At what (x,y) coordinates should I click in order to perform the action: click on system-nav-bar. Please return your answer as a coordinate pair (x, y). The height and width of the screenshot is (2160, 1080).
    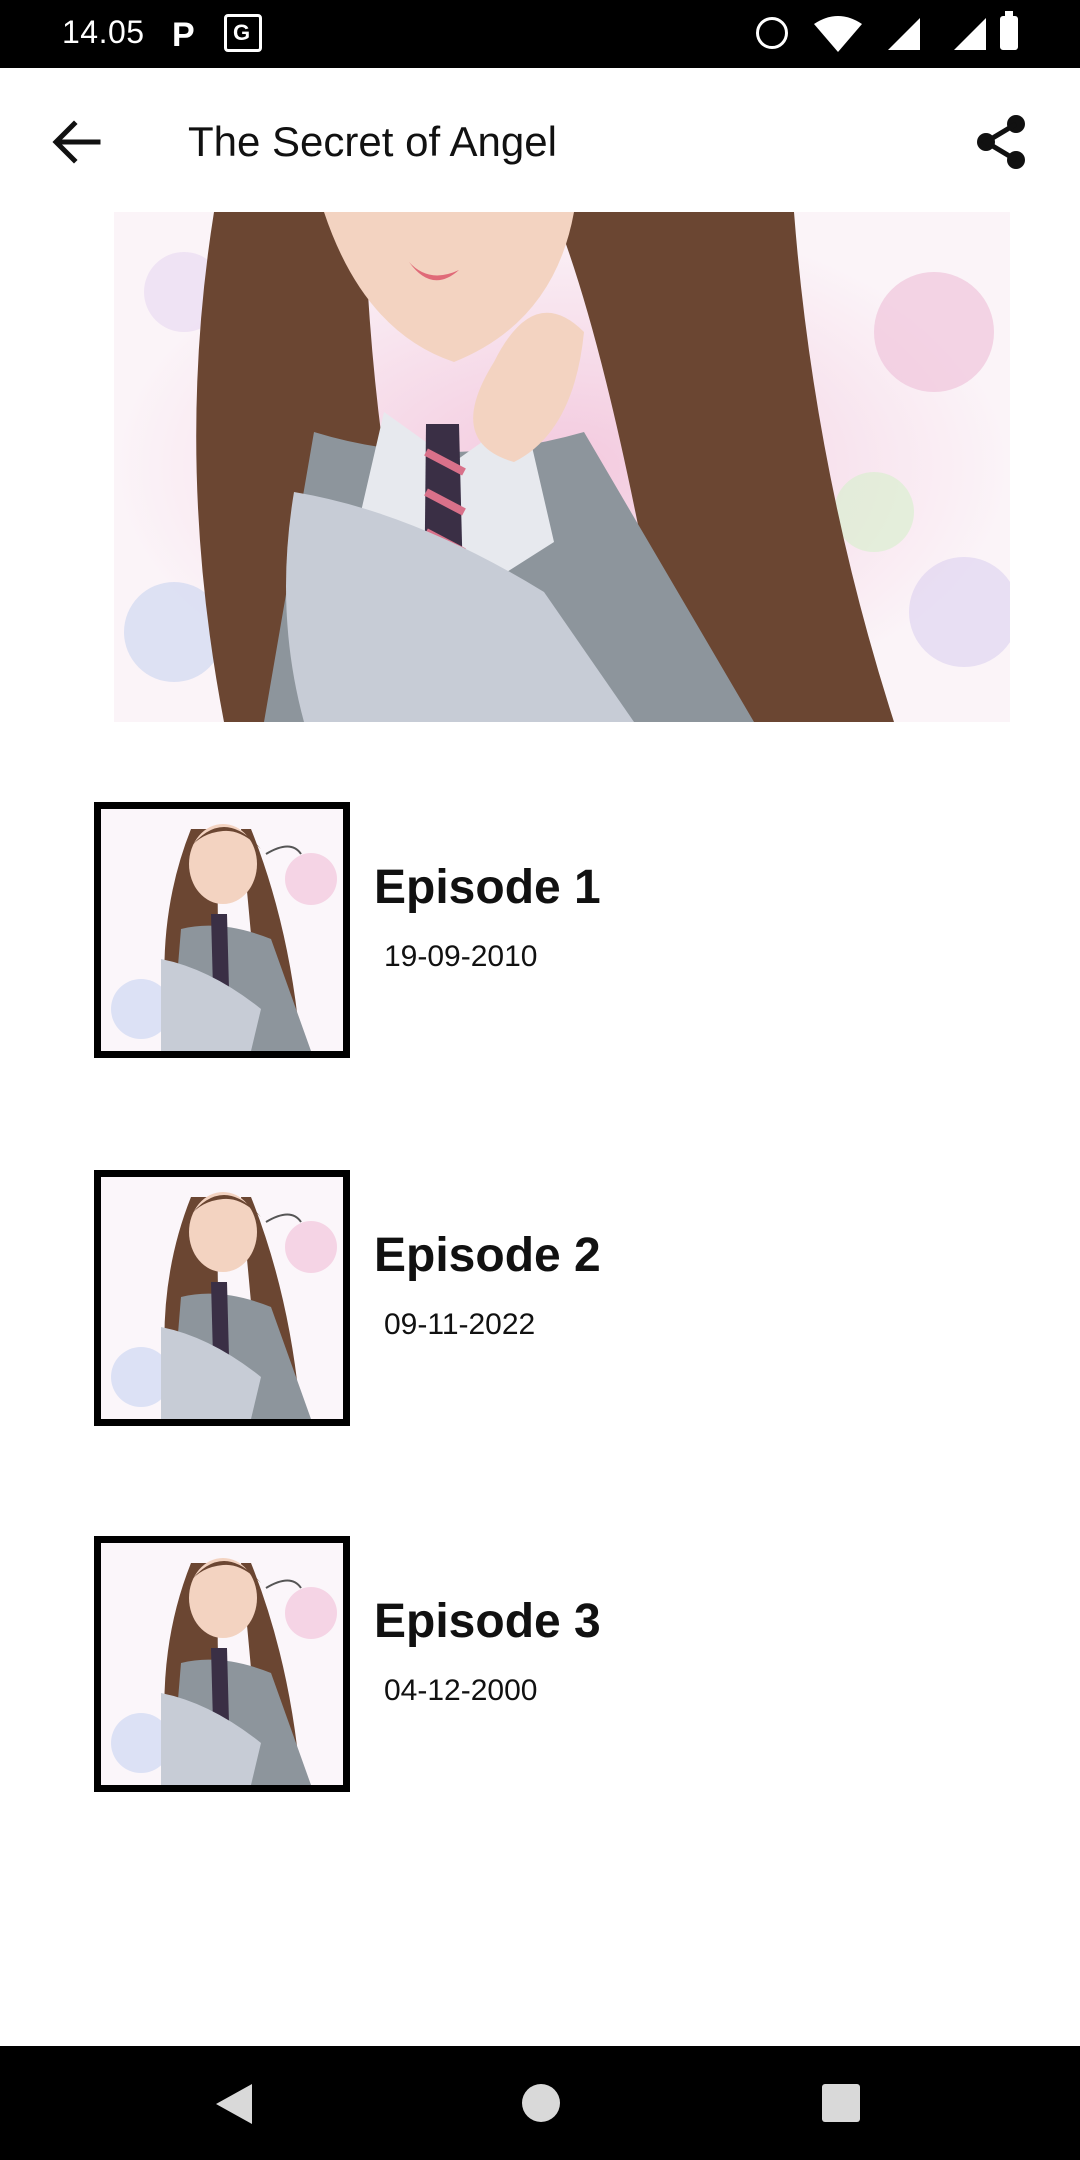
    Looking at the image, I should click on (540, 2103).